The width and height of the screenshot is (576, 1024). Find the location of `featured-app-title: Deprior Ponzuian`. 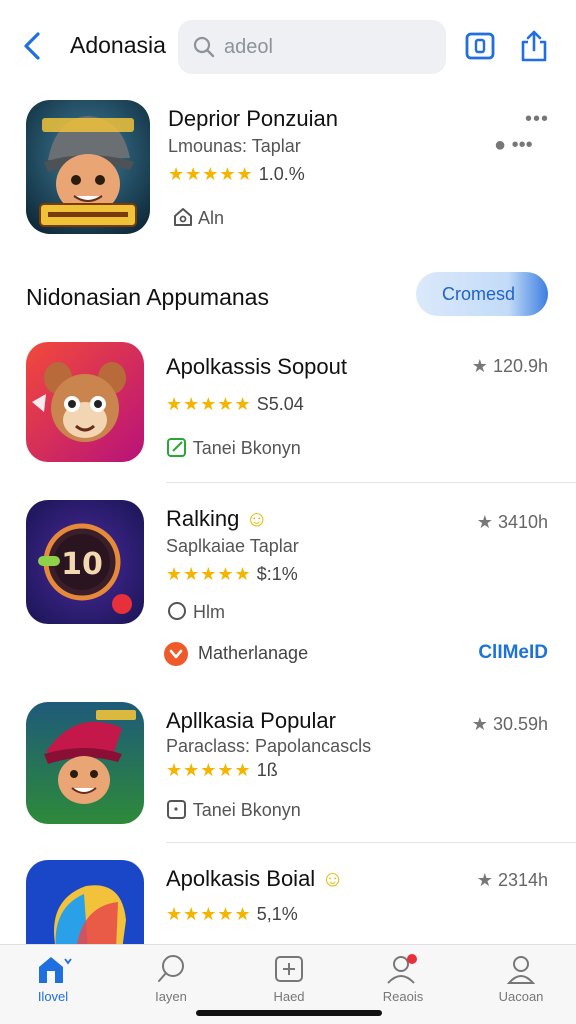

featured-app-title: Deprior Ponzuian is located at coordinates (253, 119).